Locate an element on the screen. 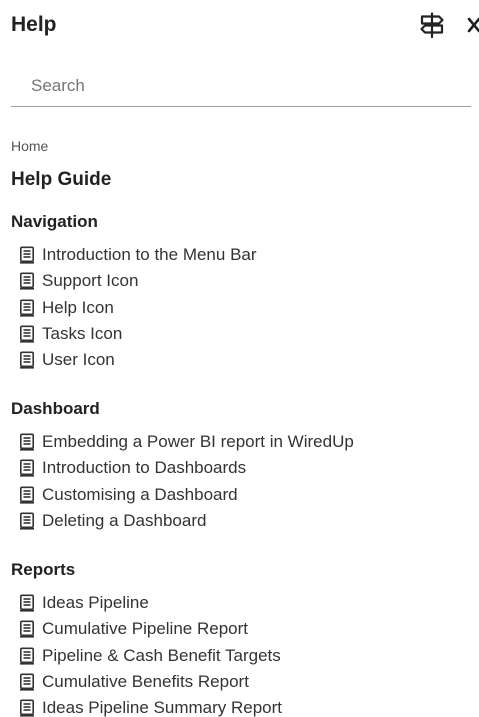 This screenshot has width=479, height=717. list-item: Help Icon is located at coordinates (241, 308).